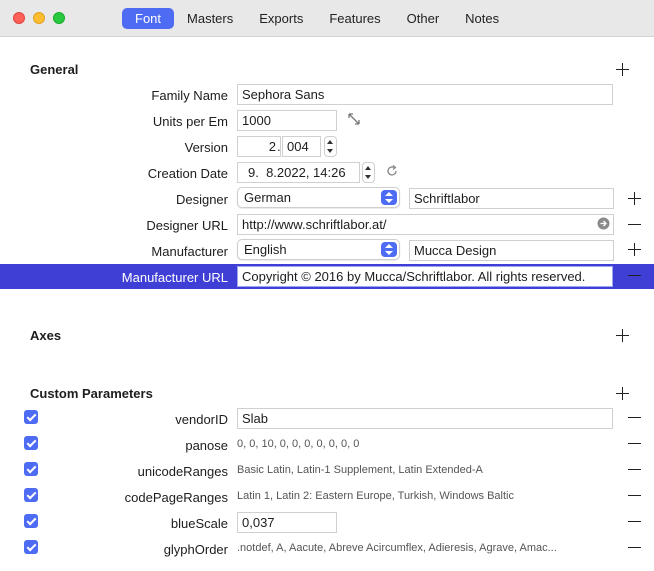 Image resolution: width=654 pixels, height=571 pixels. I want to click on manufacturer-language-value: English, so click(265, 249).